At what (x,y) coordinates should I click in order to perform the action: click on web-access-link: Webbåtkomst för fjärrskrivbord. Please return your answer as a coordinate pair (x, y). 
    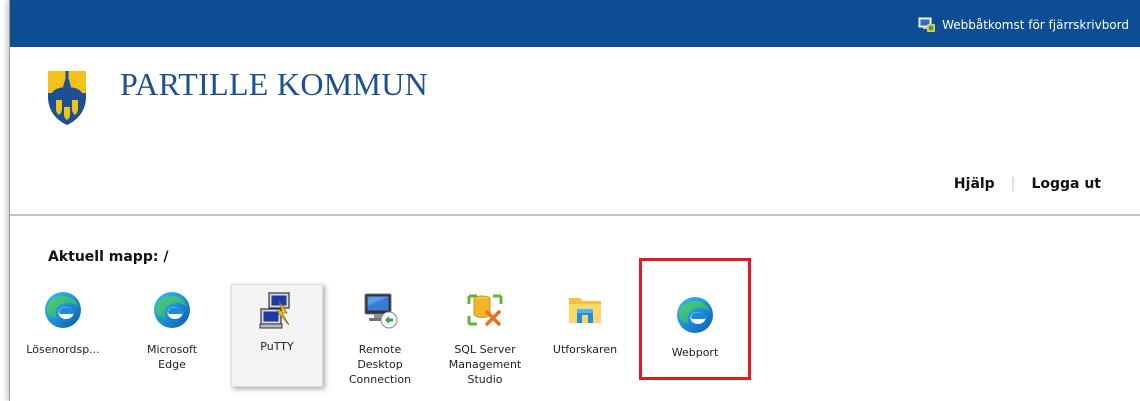
    Looking at the image, I should click on (1023, 25).